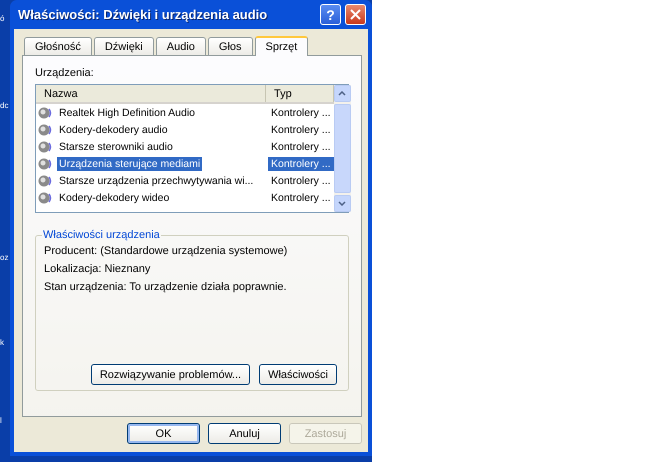 The height and width of the screenshot is (462, 645). Describe the element at coordinates (2, 342) in the screenshot. I see `desktop-icon-label: k` at that location.